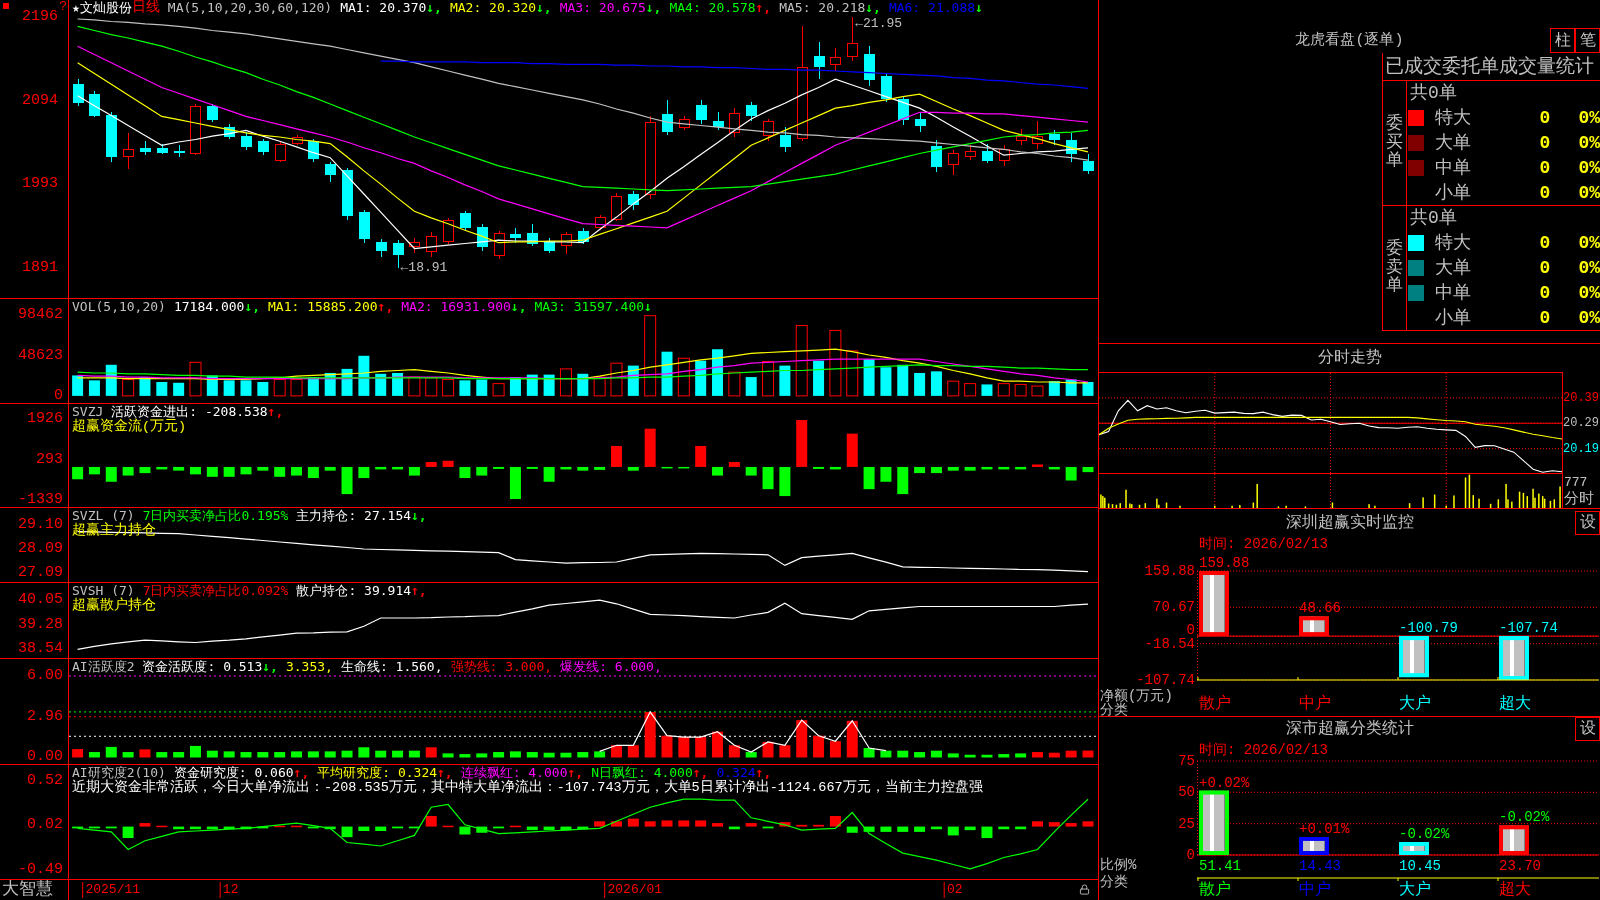  Describe the element at coordinates (1453, 117) in the screenshot. I see `order-size-label: 特大` at that location.